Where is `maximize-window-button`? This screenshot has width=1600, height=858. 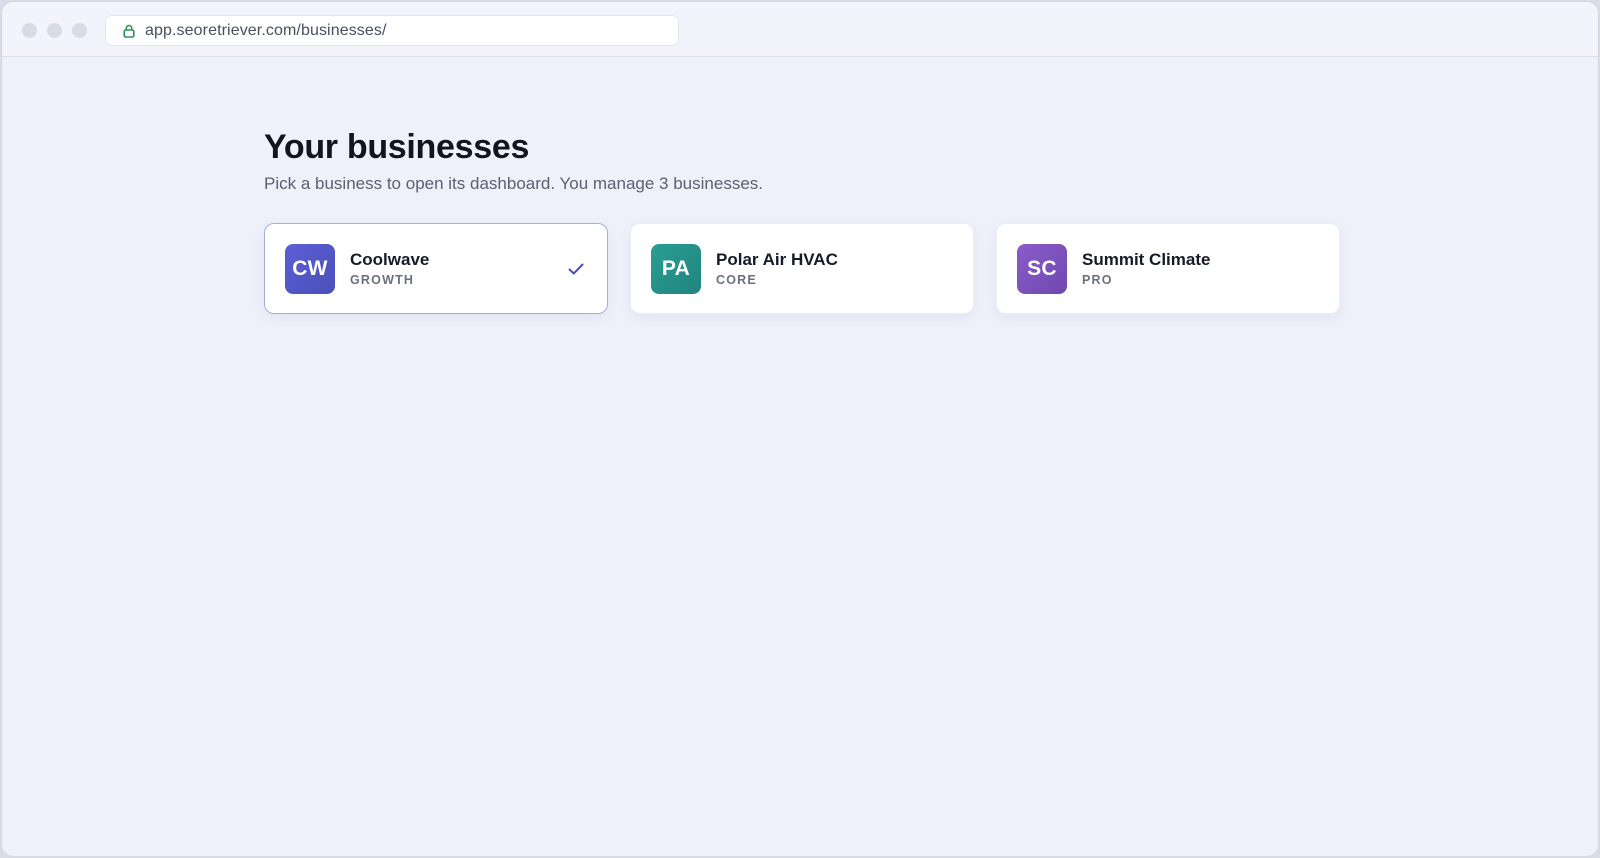
maximize-window-button is located at coordinates (79, 30).